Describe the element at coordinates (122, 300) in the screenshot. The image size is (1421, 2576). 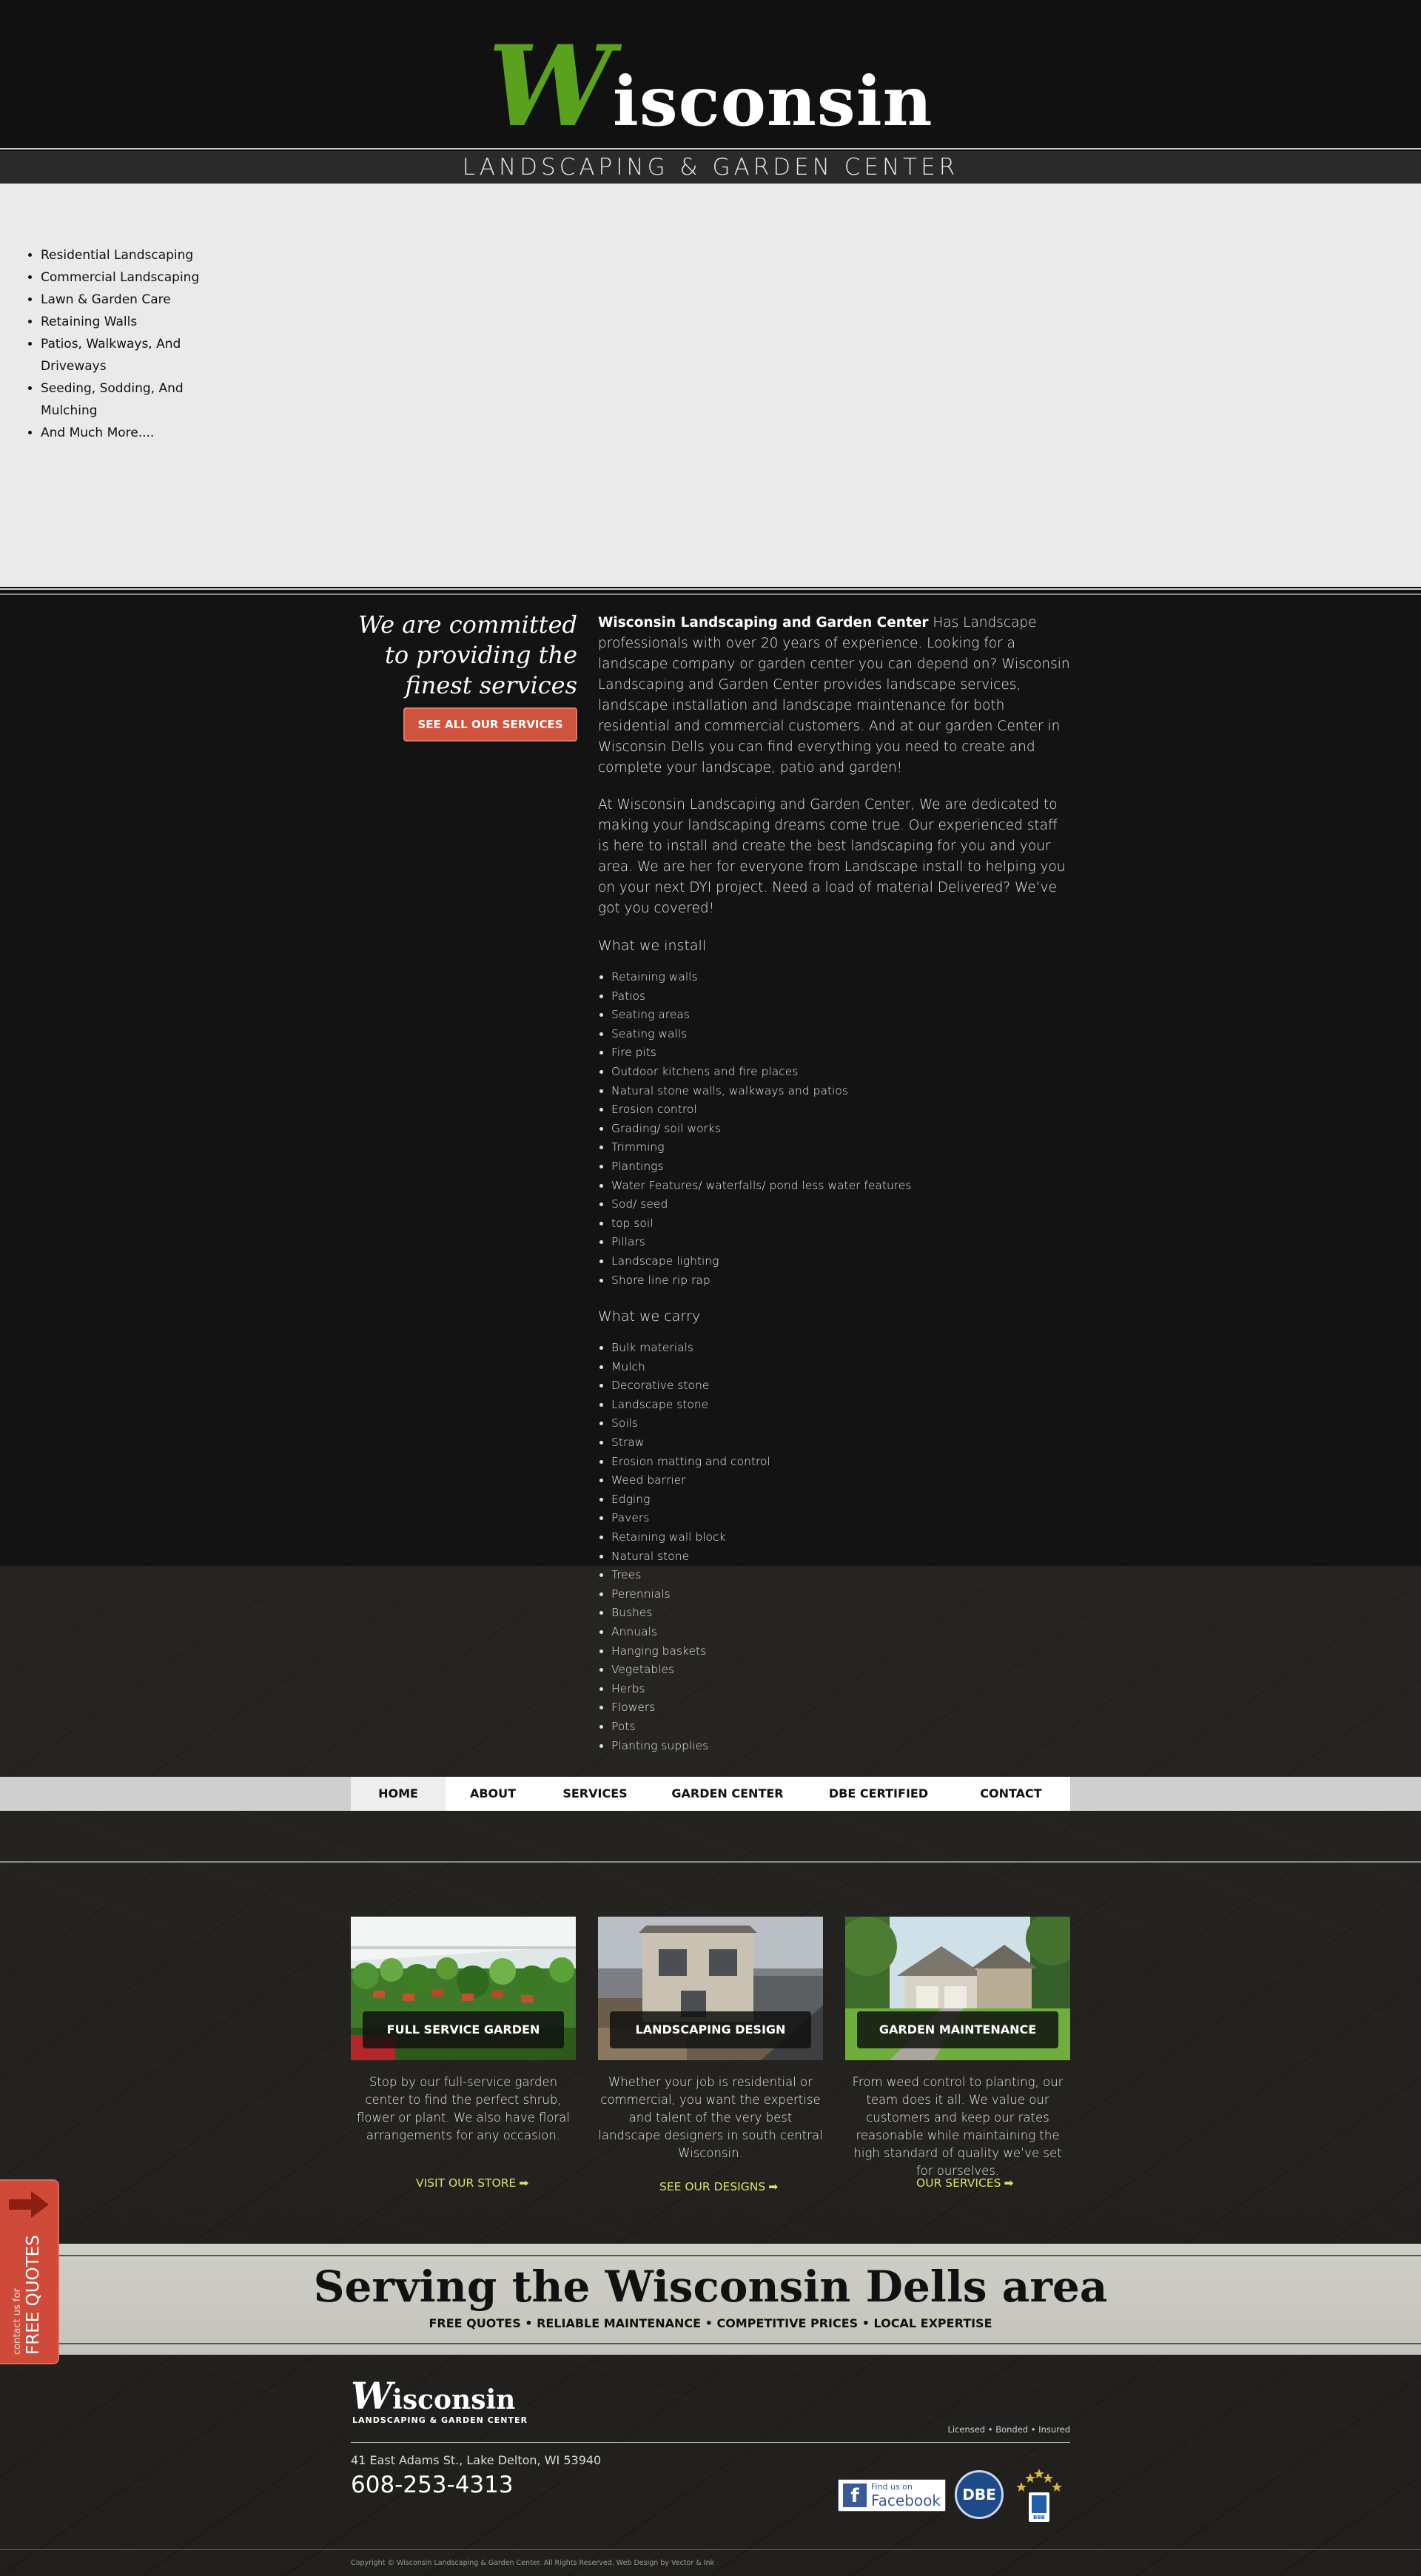
I see `service-list-item: Lawn & Garden Care` at that location.